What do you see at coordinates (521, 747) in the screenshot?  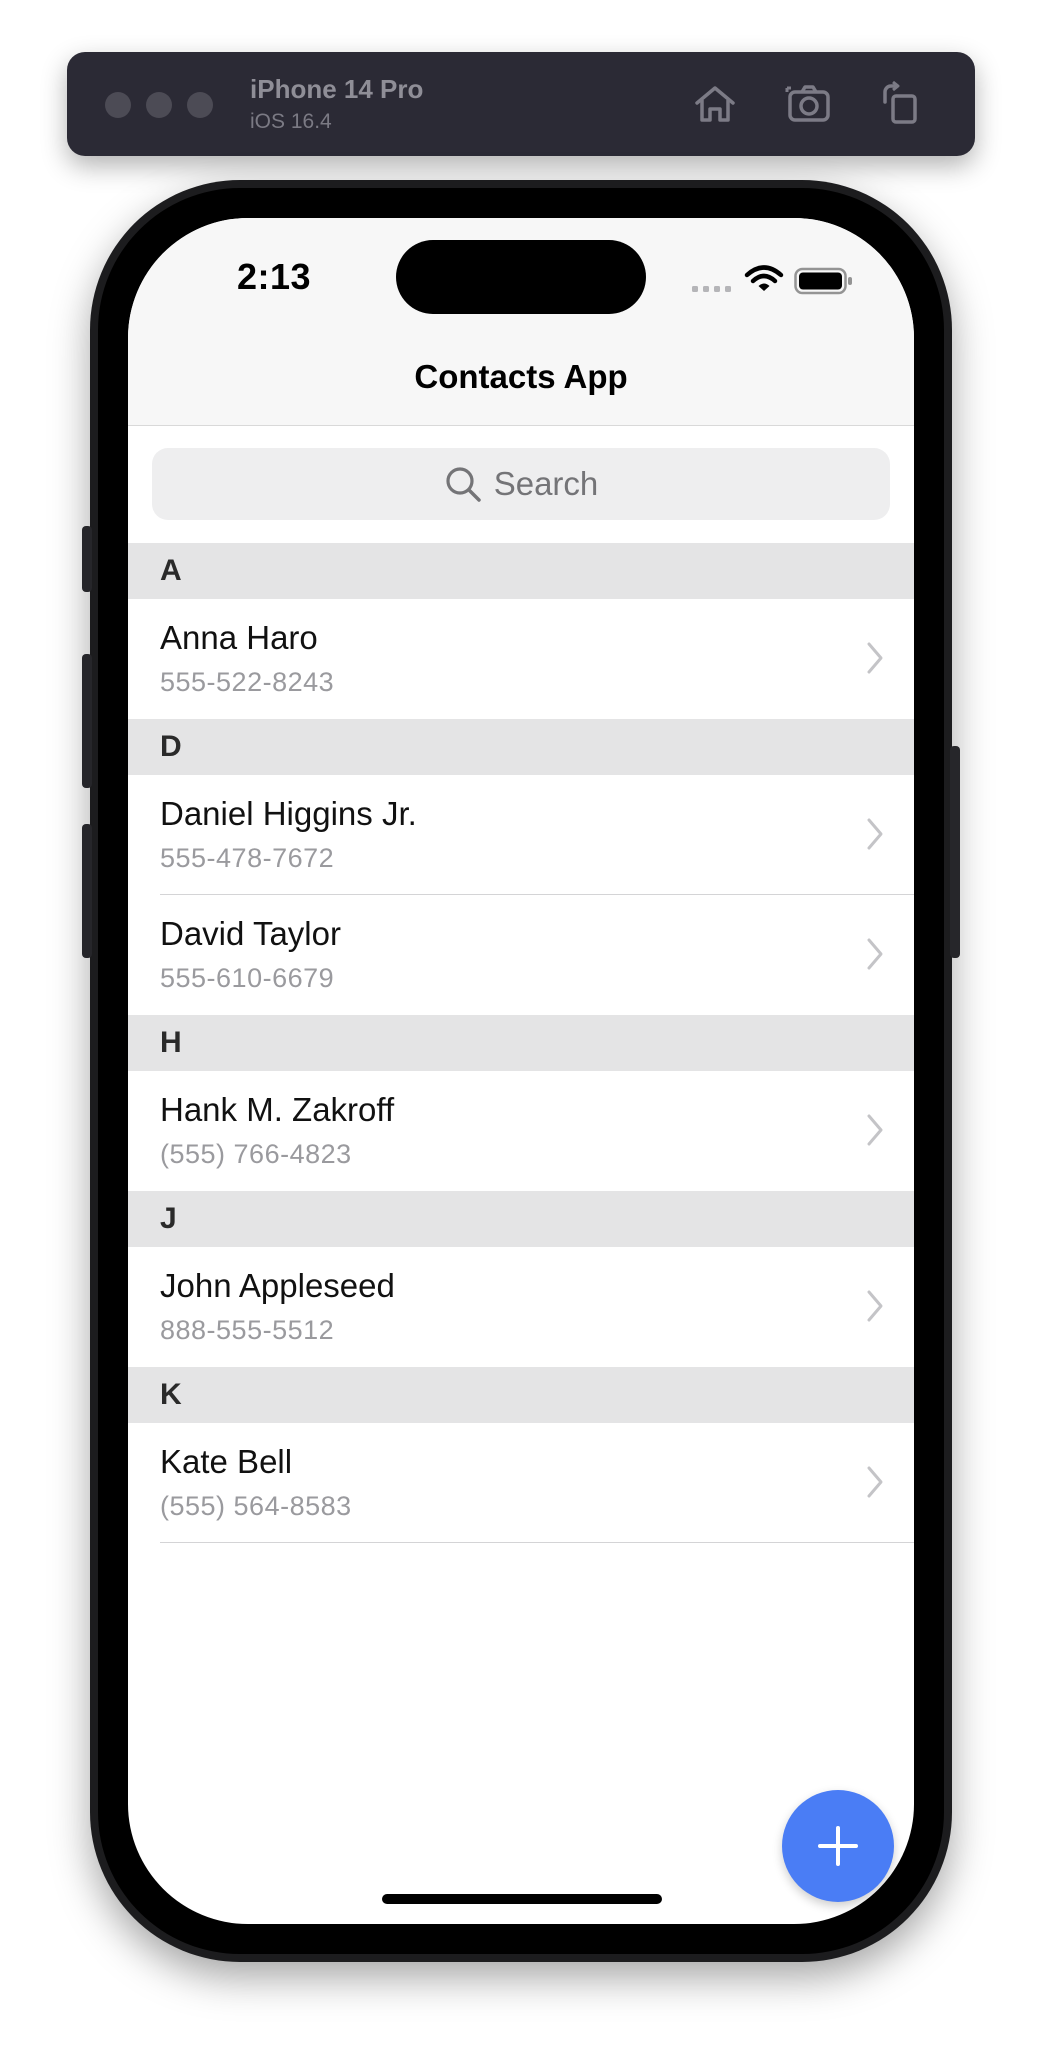 I see `section-header-d: D` at bounding box center [521, 747].